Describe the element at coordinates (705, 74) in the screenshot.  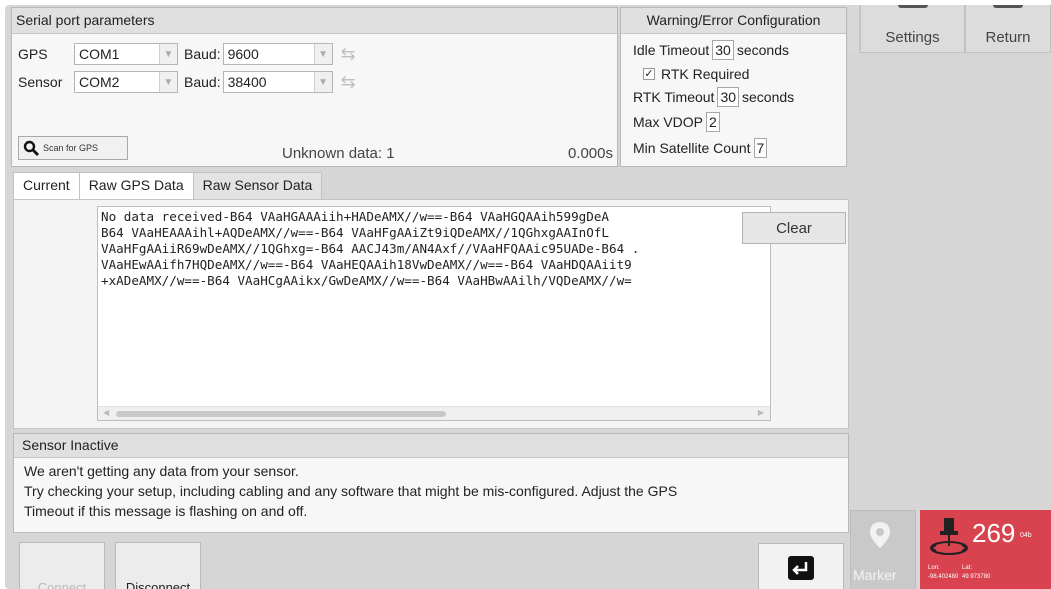
I see `rtk-required-label: RTK Required` at that location.